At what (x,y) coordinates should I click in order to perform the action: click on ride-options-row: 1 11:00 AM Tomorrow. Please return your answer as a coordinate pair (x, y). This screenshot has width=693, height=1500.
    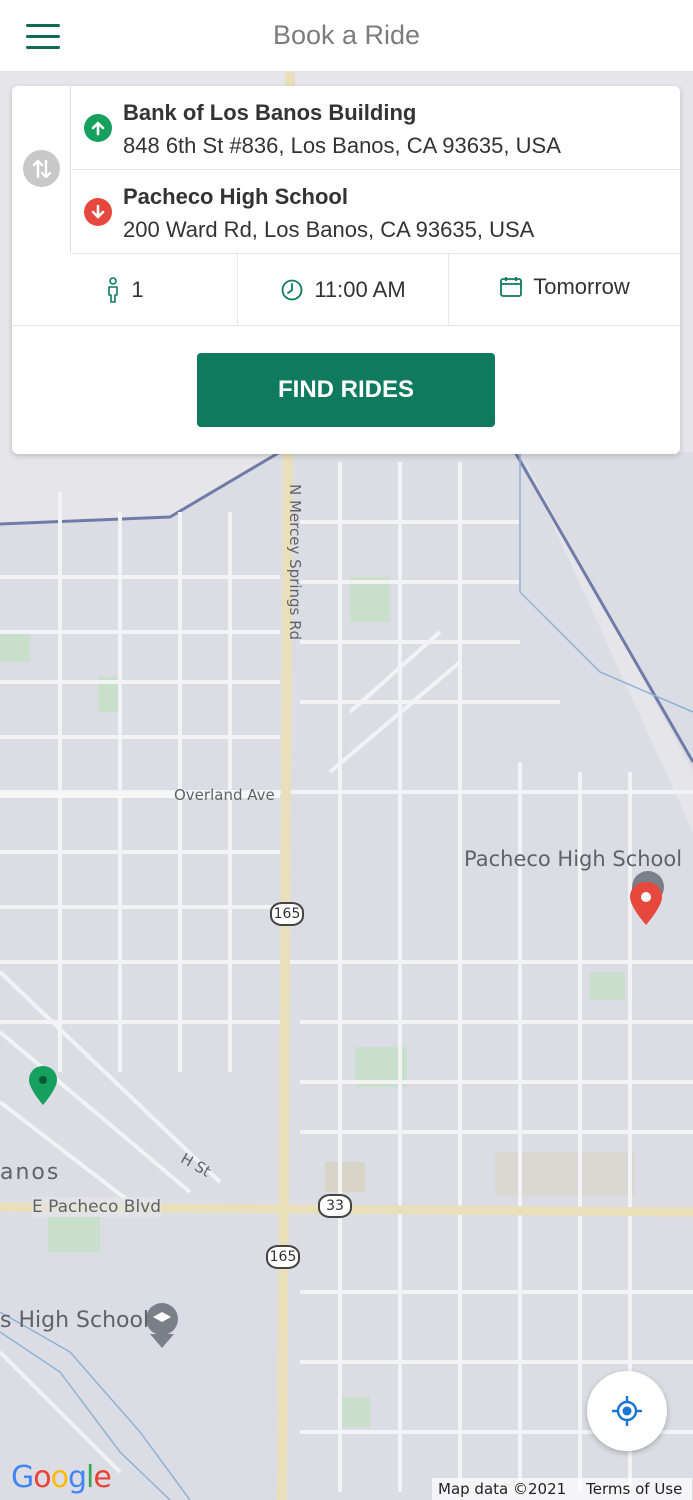
    Looking at the image, I should click on (346, 290).